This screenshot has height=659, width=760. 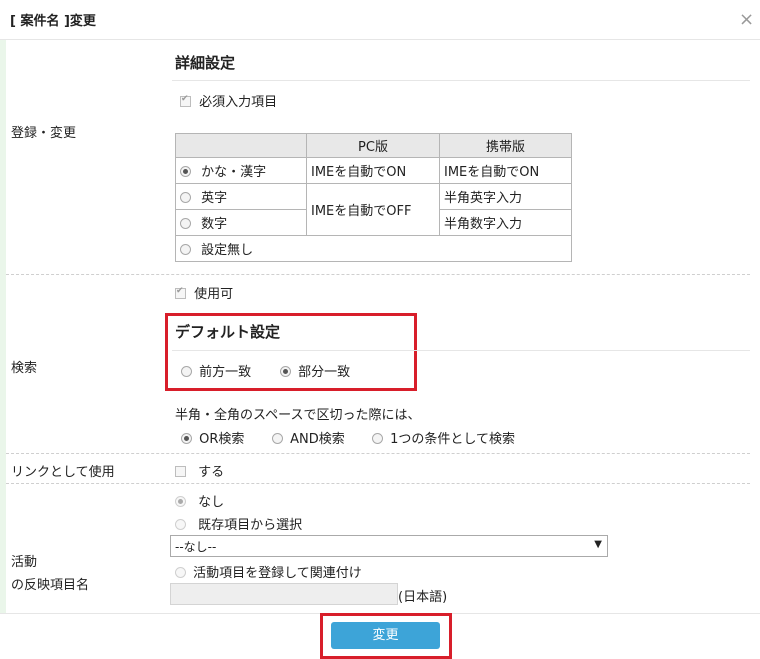 What do you see at coordinates (373, 145) in the screenshot?
I see `table-header-pc: PC版` at bounding box center [373, 145].